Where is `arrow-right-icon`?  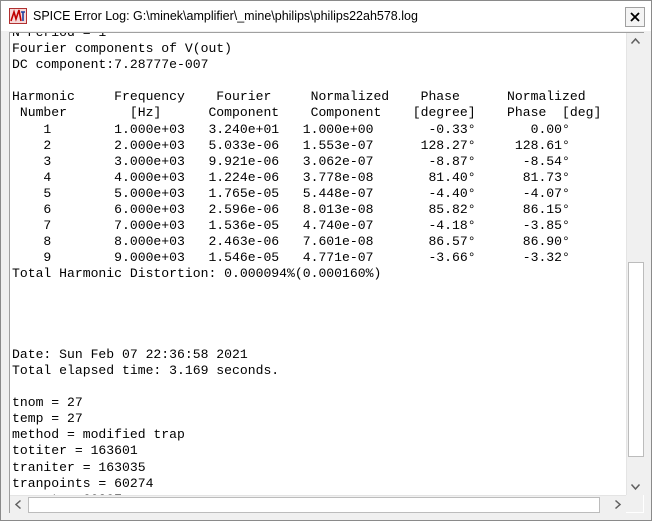
arrow-right-icon is located at coordinates (618, 504).